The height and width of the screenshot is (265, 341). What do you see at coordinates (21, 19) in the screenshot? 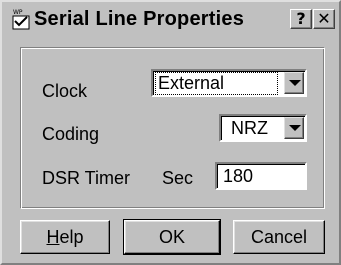
I see `serial-app-icon: WP` at bounding box center [21, 19].